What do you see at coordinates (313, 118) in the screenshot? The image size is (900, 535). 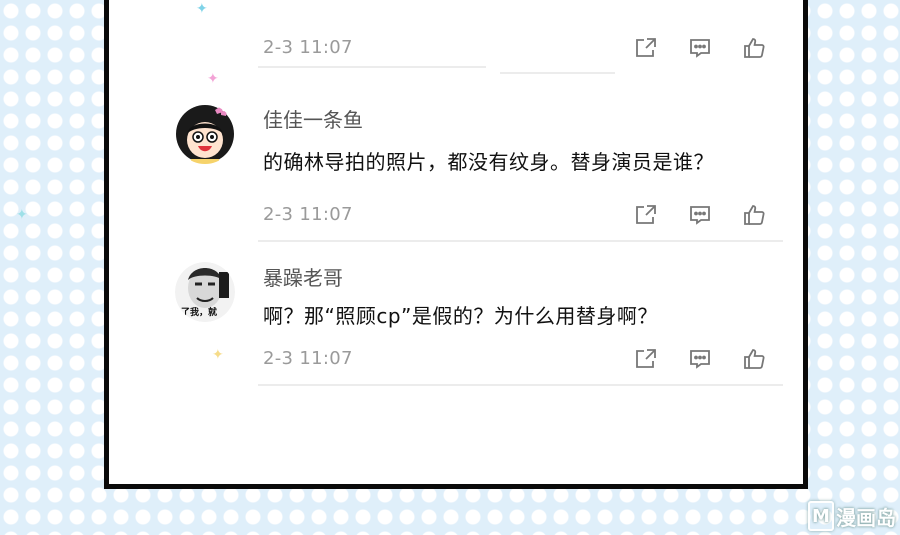 I see `comment-username: 佳佳一条鱼` at bounding box center [313, 118].